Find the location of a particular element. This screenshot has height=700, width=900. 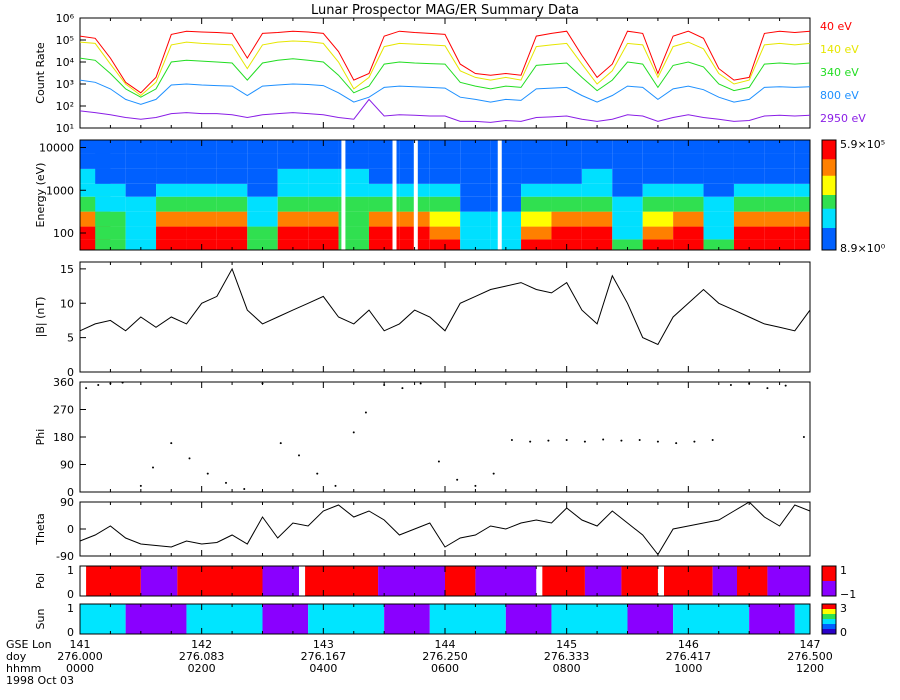

phi-ytick-label: 90 is located at coordinates (67, 465).